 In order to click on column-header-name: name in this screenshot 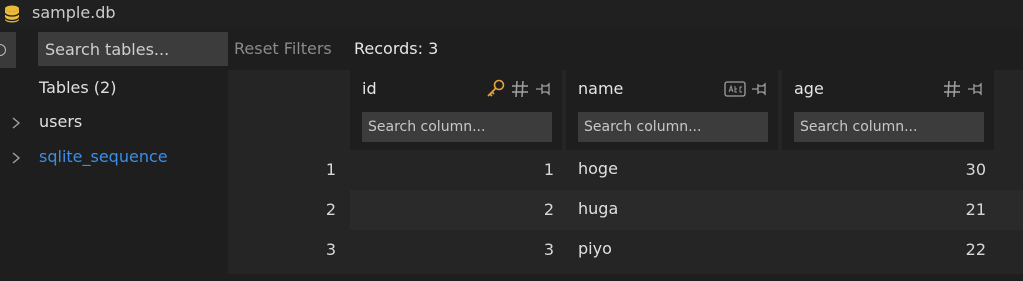, I will do `click(672, 110)`.